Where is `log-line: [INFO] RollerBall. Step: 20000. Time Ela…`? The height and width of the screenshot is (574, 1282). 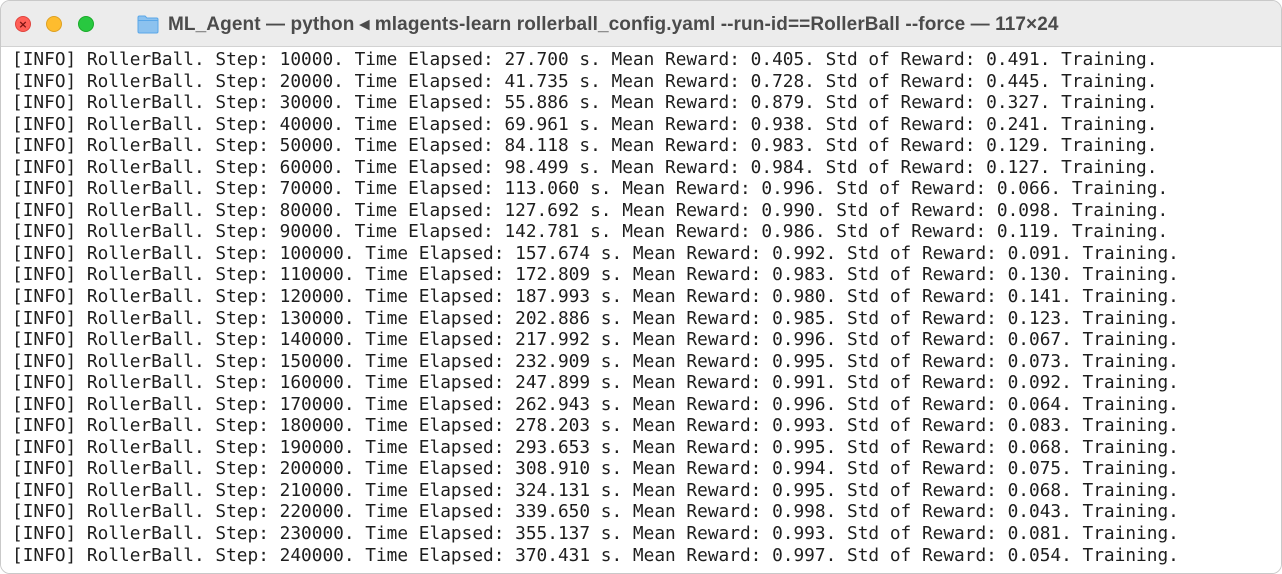
log-line: [INFO] RollerBall. Step: 20000. Time Ela… is located at coordinates (585, 81).